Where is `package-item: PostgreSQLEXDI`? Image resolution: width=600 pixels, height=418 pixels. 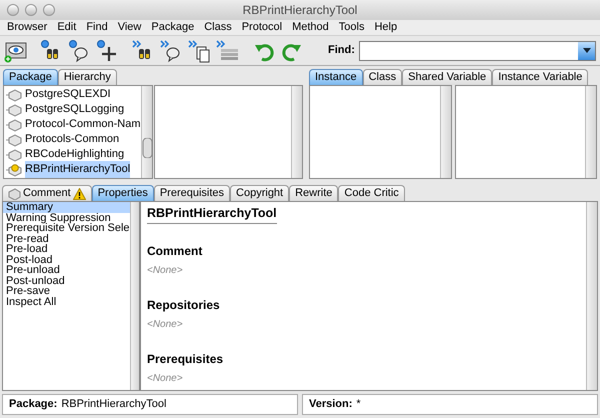 package-item: PostgreSQLEXDI is located at coordinates (68, 94).